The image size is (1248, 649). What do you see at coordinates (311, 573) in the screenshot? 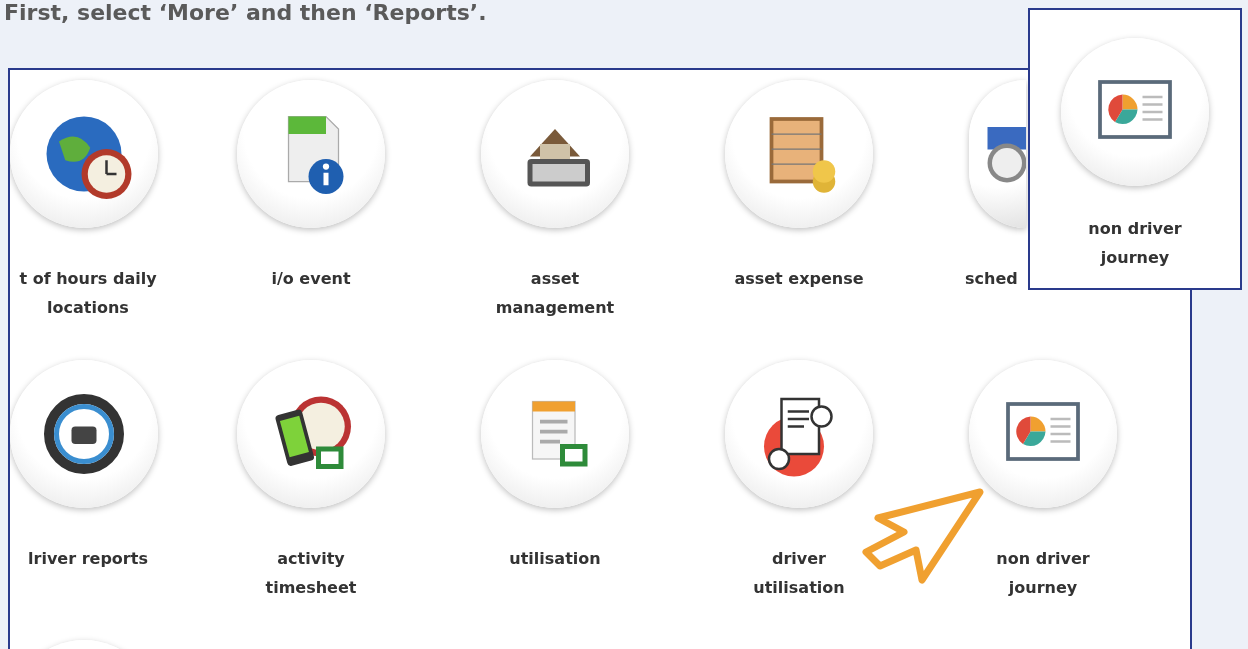
I see `report-label: activity timesheet` at bounding box center [311, 573].